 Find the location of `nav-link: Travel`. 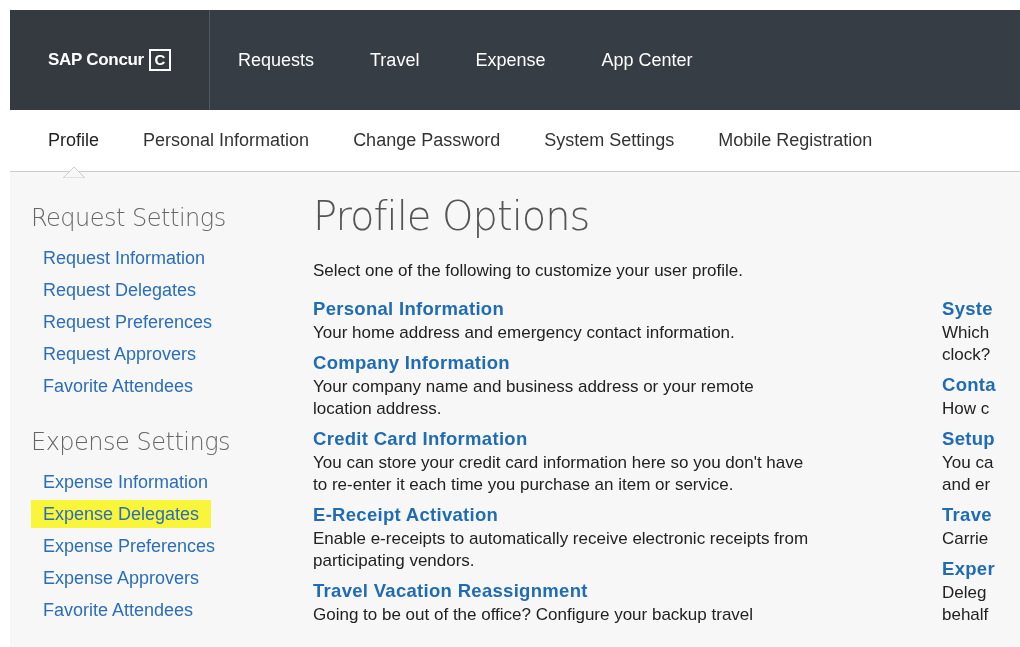

nav-link: Travel is located at coordinates (395, 60).